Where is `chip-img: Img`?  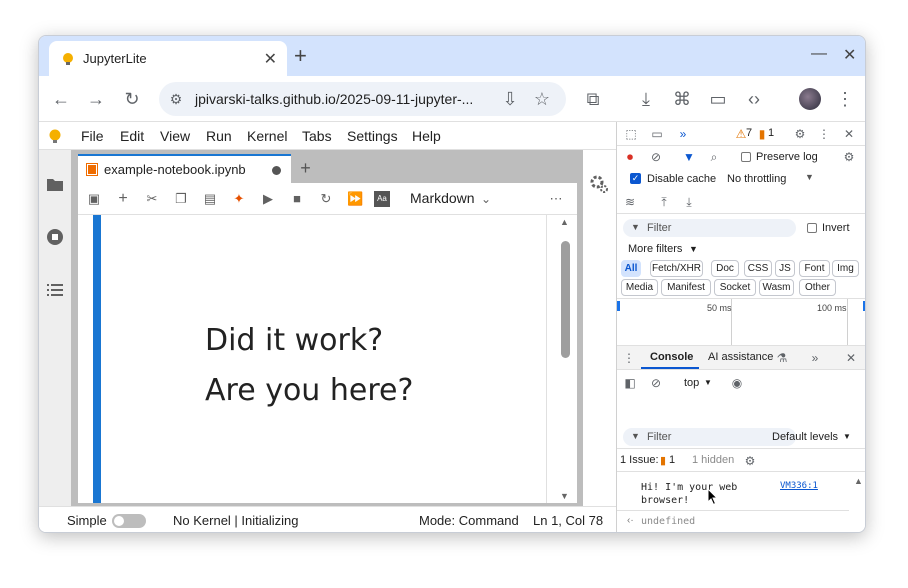 chip-img: Img is located at coordinates (845, 268).